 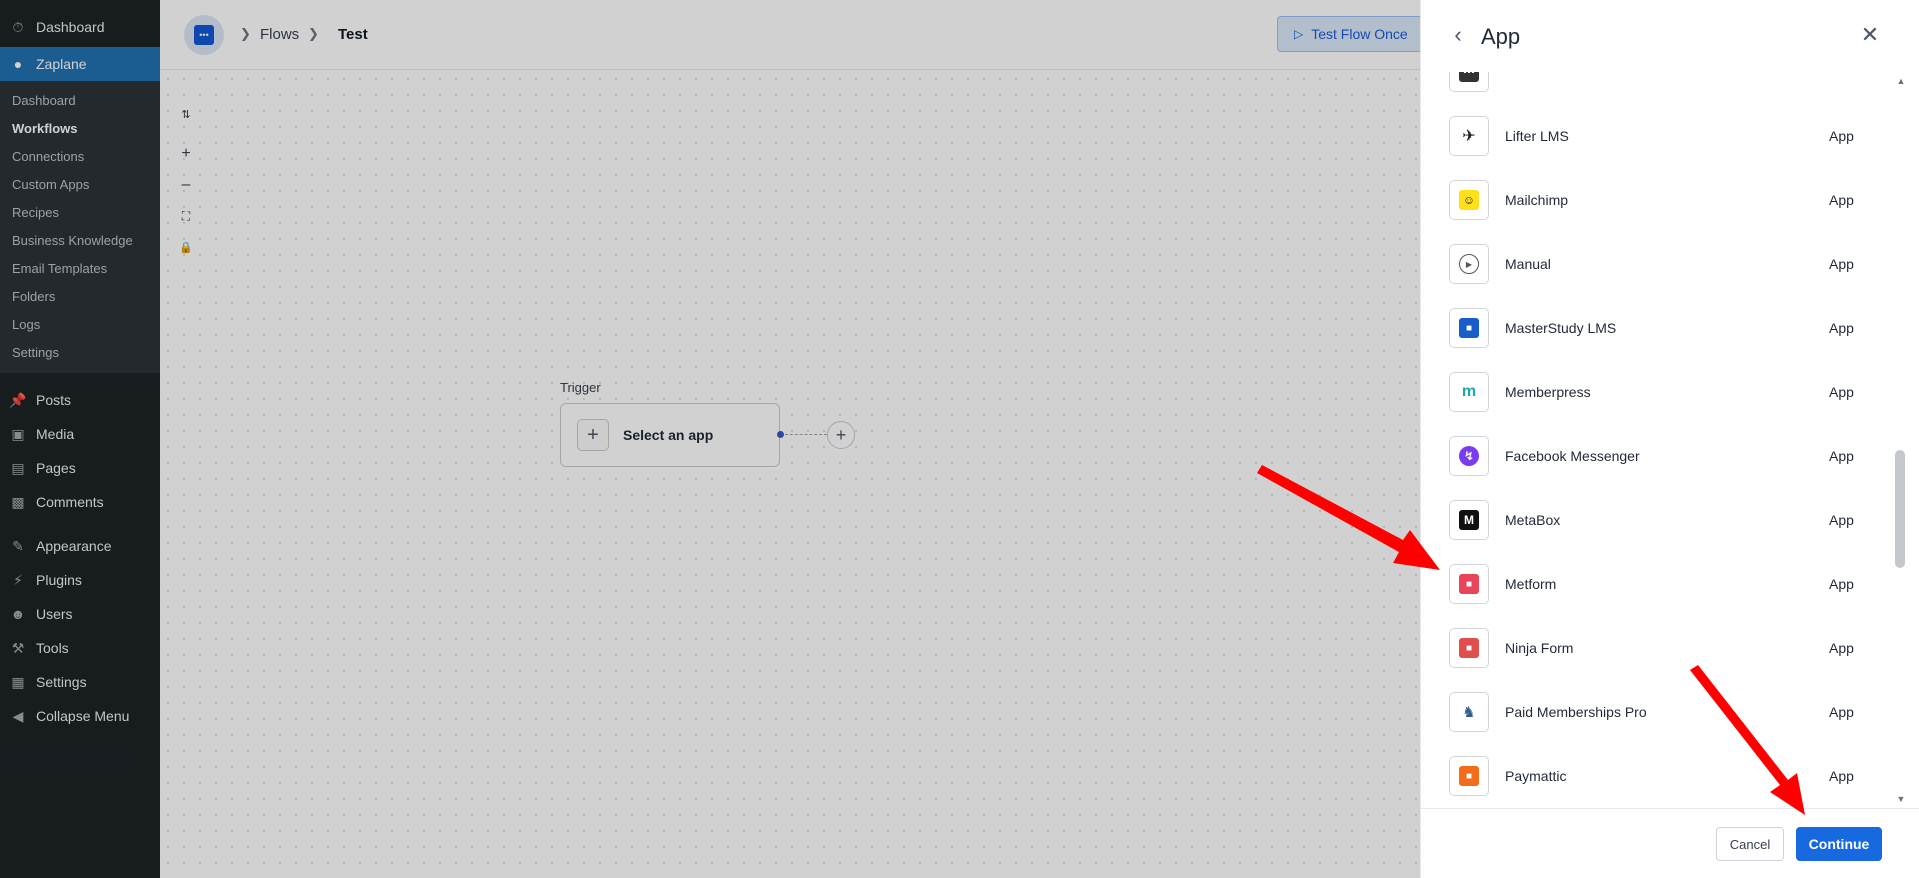 I want to click on menu-collapse-label: Collapse Menu, so click(x=83, y=716).